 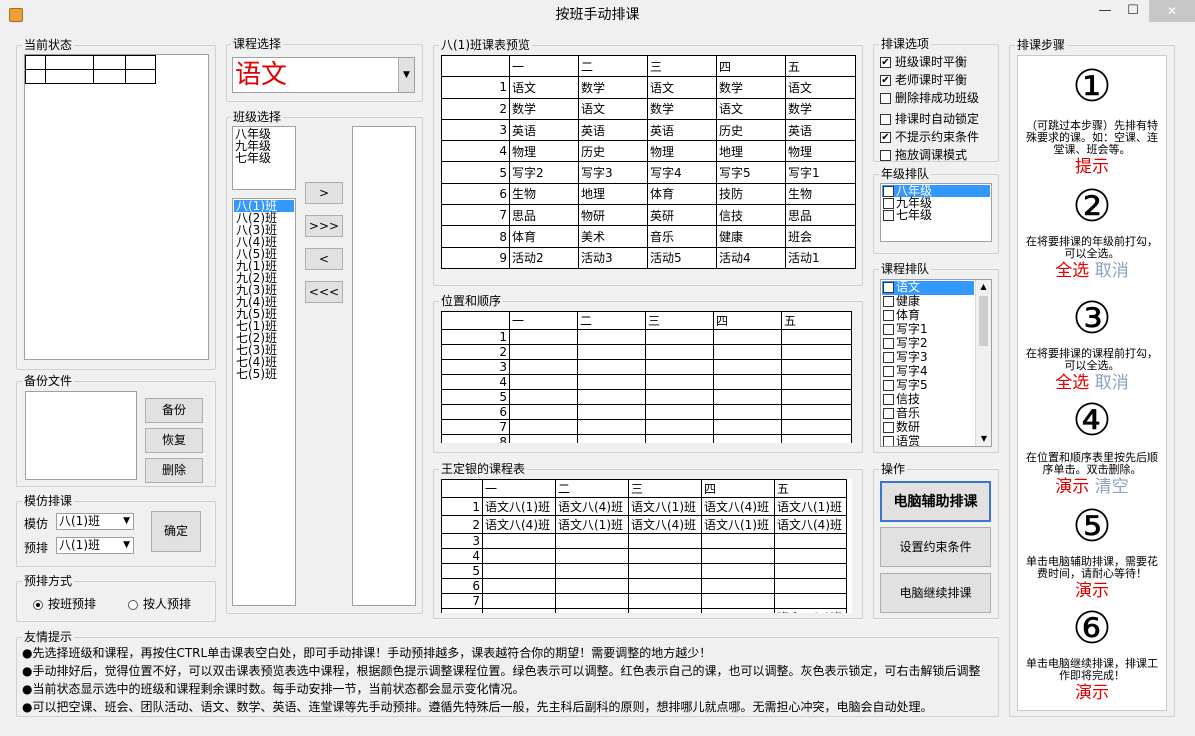 What do you see at coordinates (613, 236) in the screenshot?
I see `table-cell: 美术` at bounding box center [613, 236].